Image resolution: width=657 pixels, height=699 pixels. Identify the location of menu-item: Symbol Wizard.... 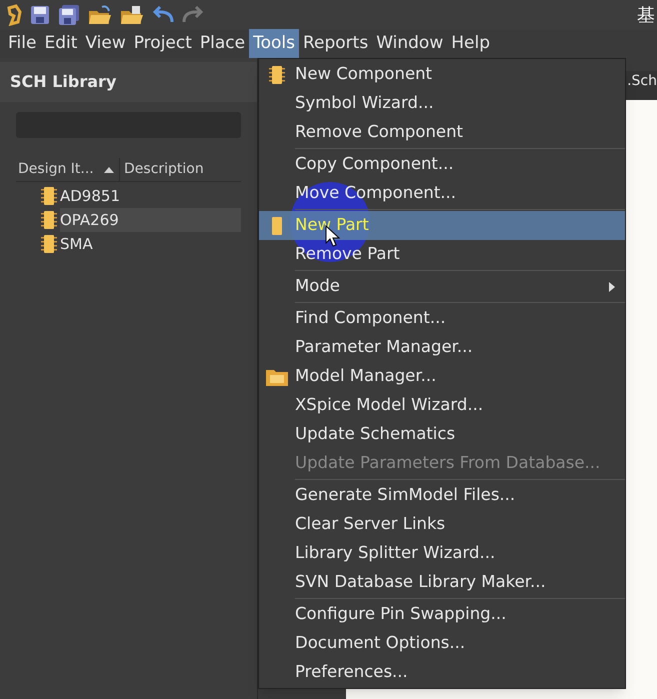
(442, 103).